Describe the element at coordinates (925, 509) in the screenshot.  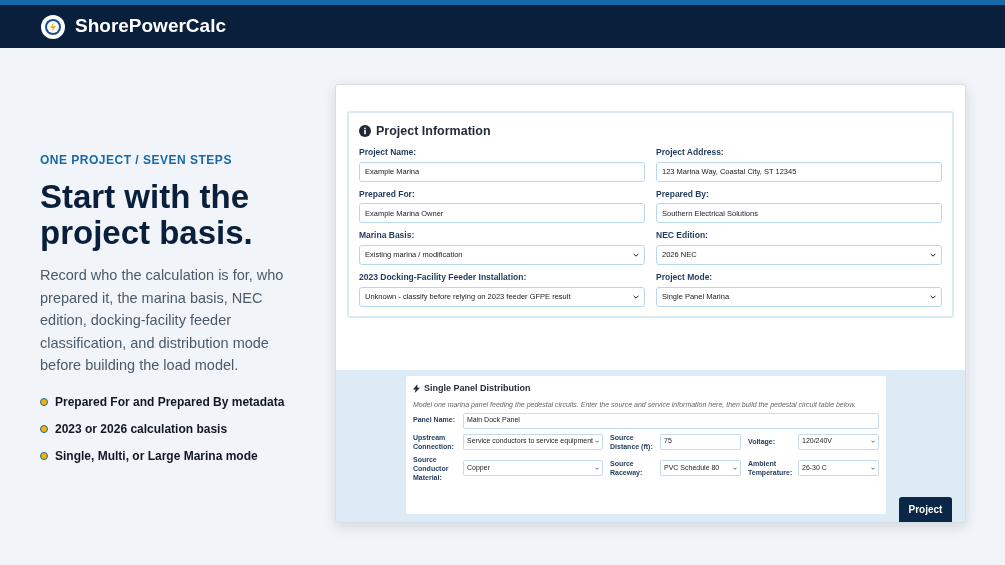
I see `project-button: Project` at that location.